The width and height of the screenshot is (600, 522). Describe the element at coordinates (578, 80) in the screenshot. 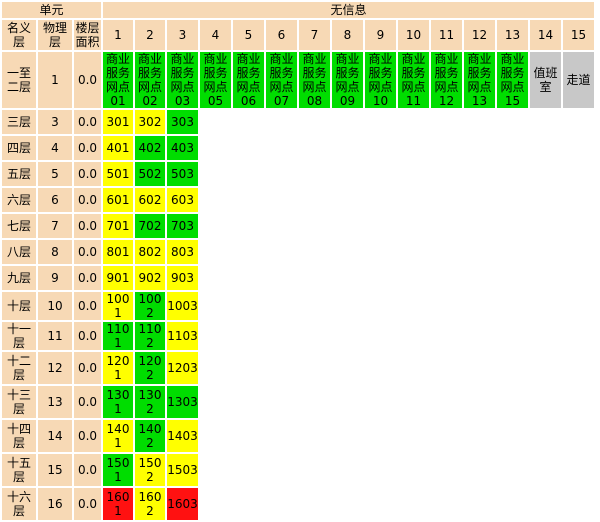

I see `unit-cell: 走道` at that location.